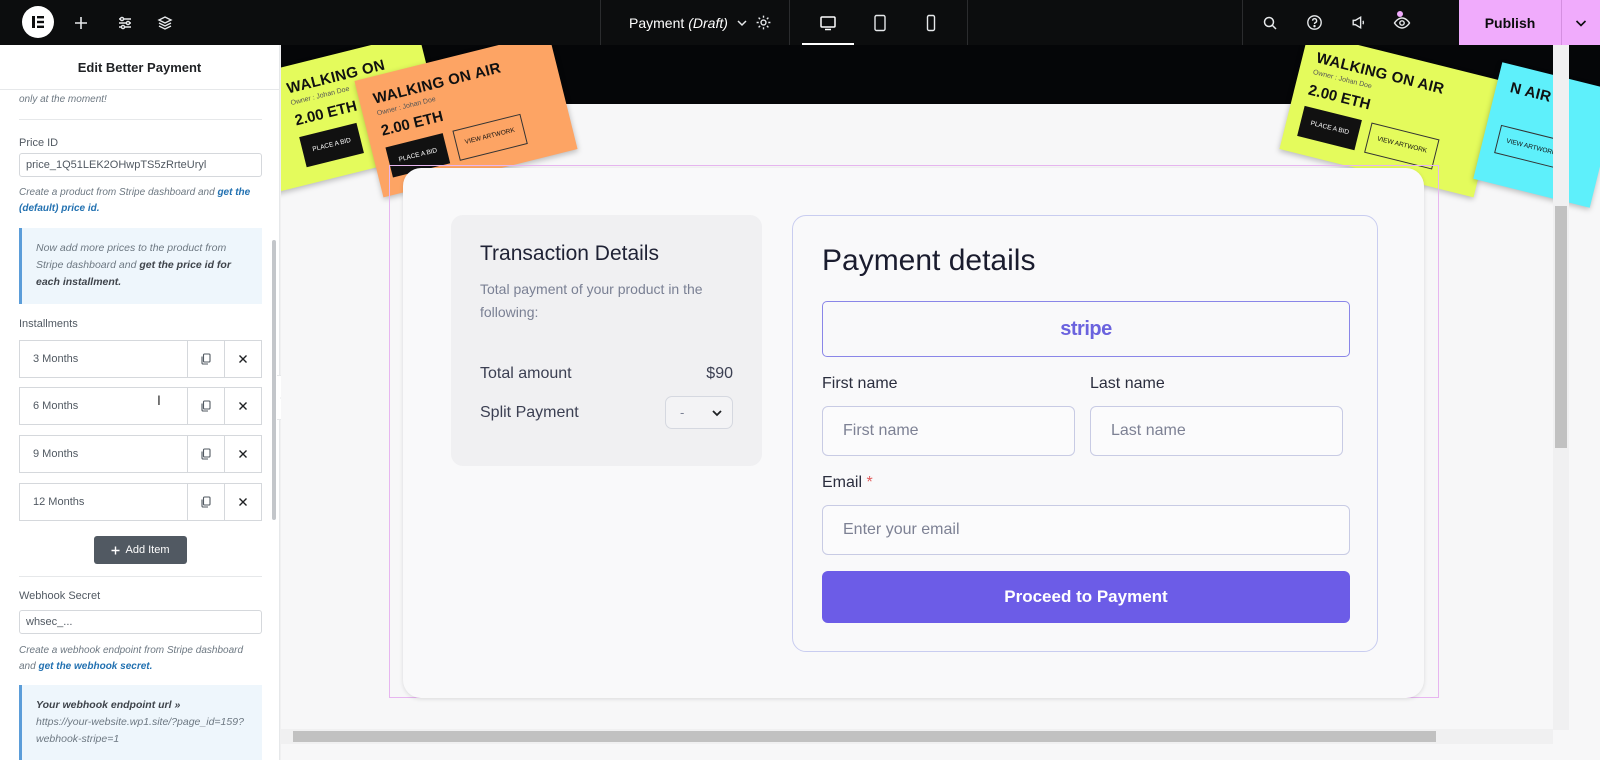 The width and height of the screenshot is (1600, 760). What do you see at coordinates (708, 22) in the screenshot?
I see `doc-status: (Draft)` at bounding box center [708, 22].